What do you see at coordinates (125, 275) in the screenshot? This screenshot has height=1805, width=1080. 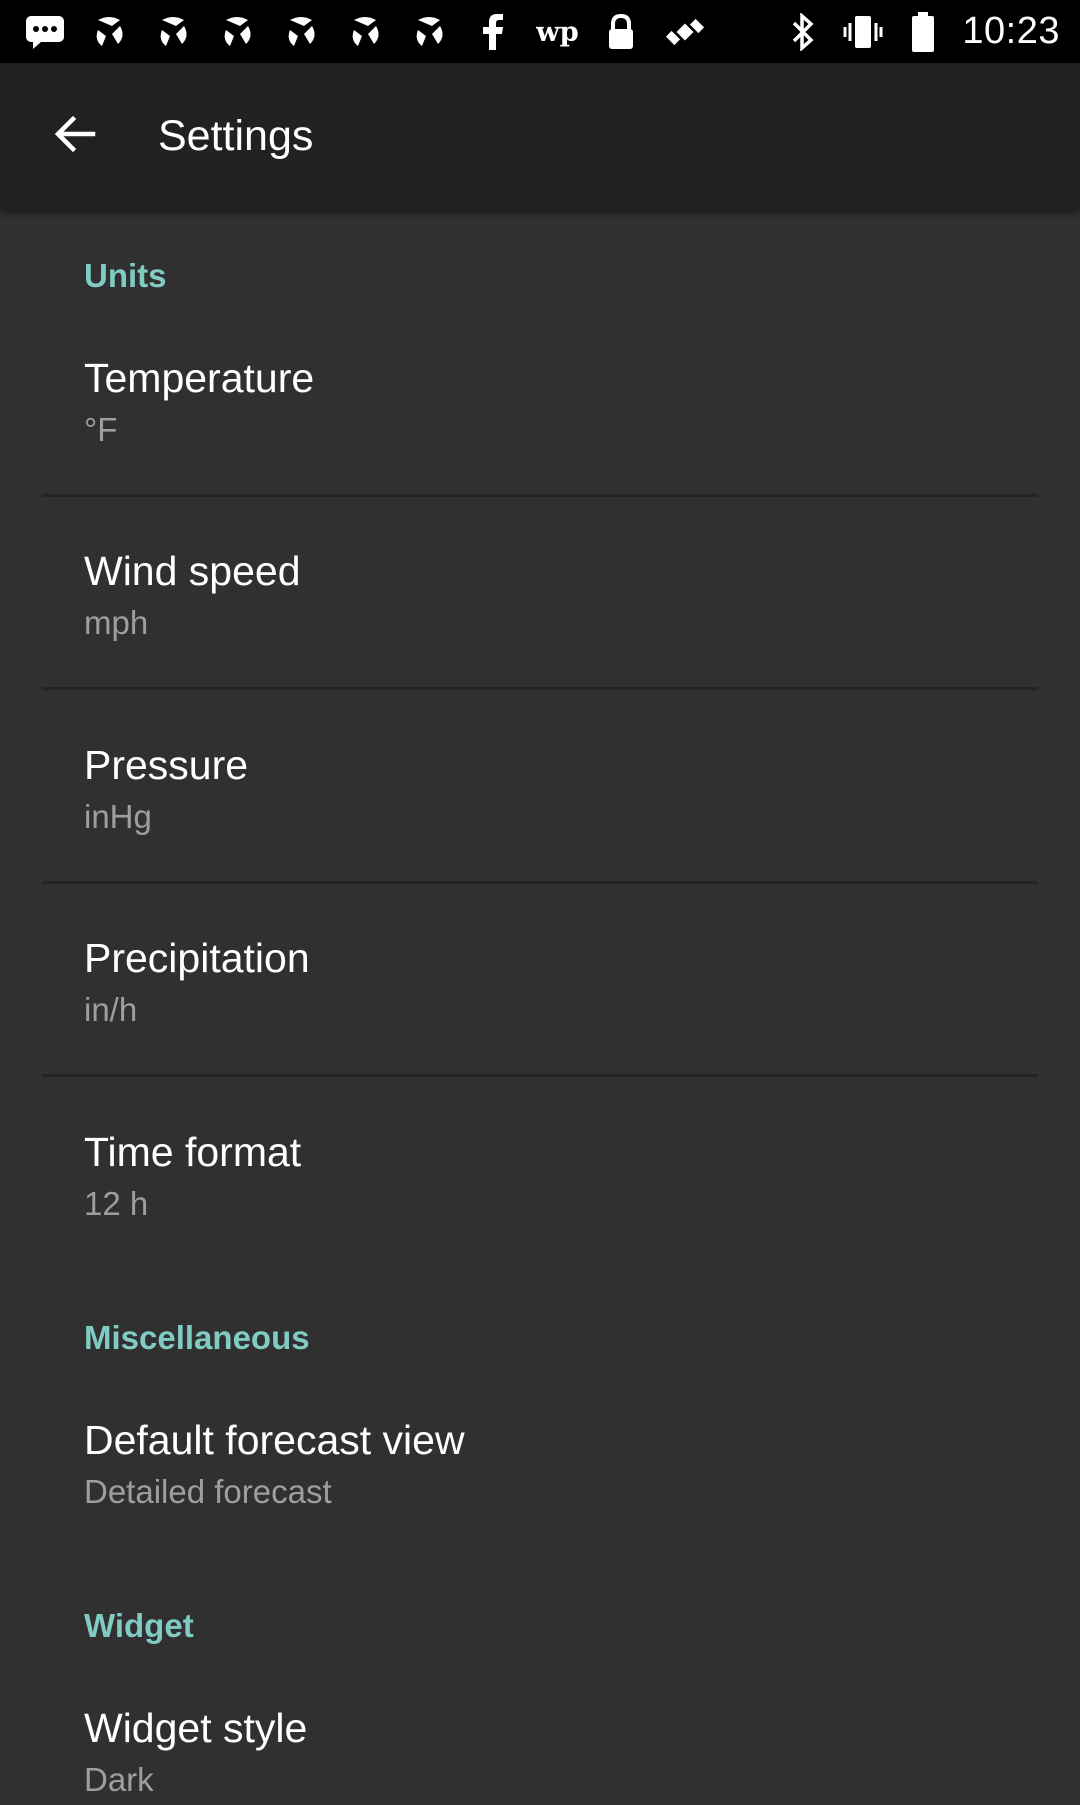 I see `section-header-units: Units` at bounding box center [125, 275].